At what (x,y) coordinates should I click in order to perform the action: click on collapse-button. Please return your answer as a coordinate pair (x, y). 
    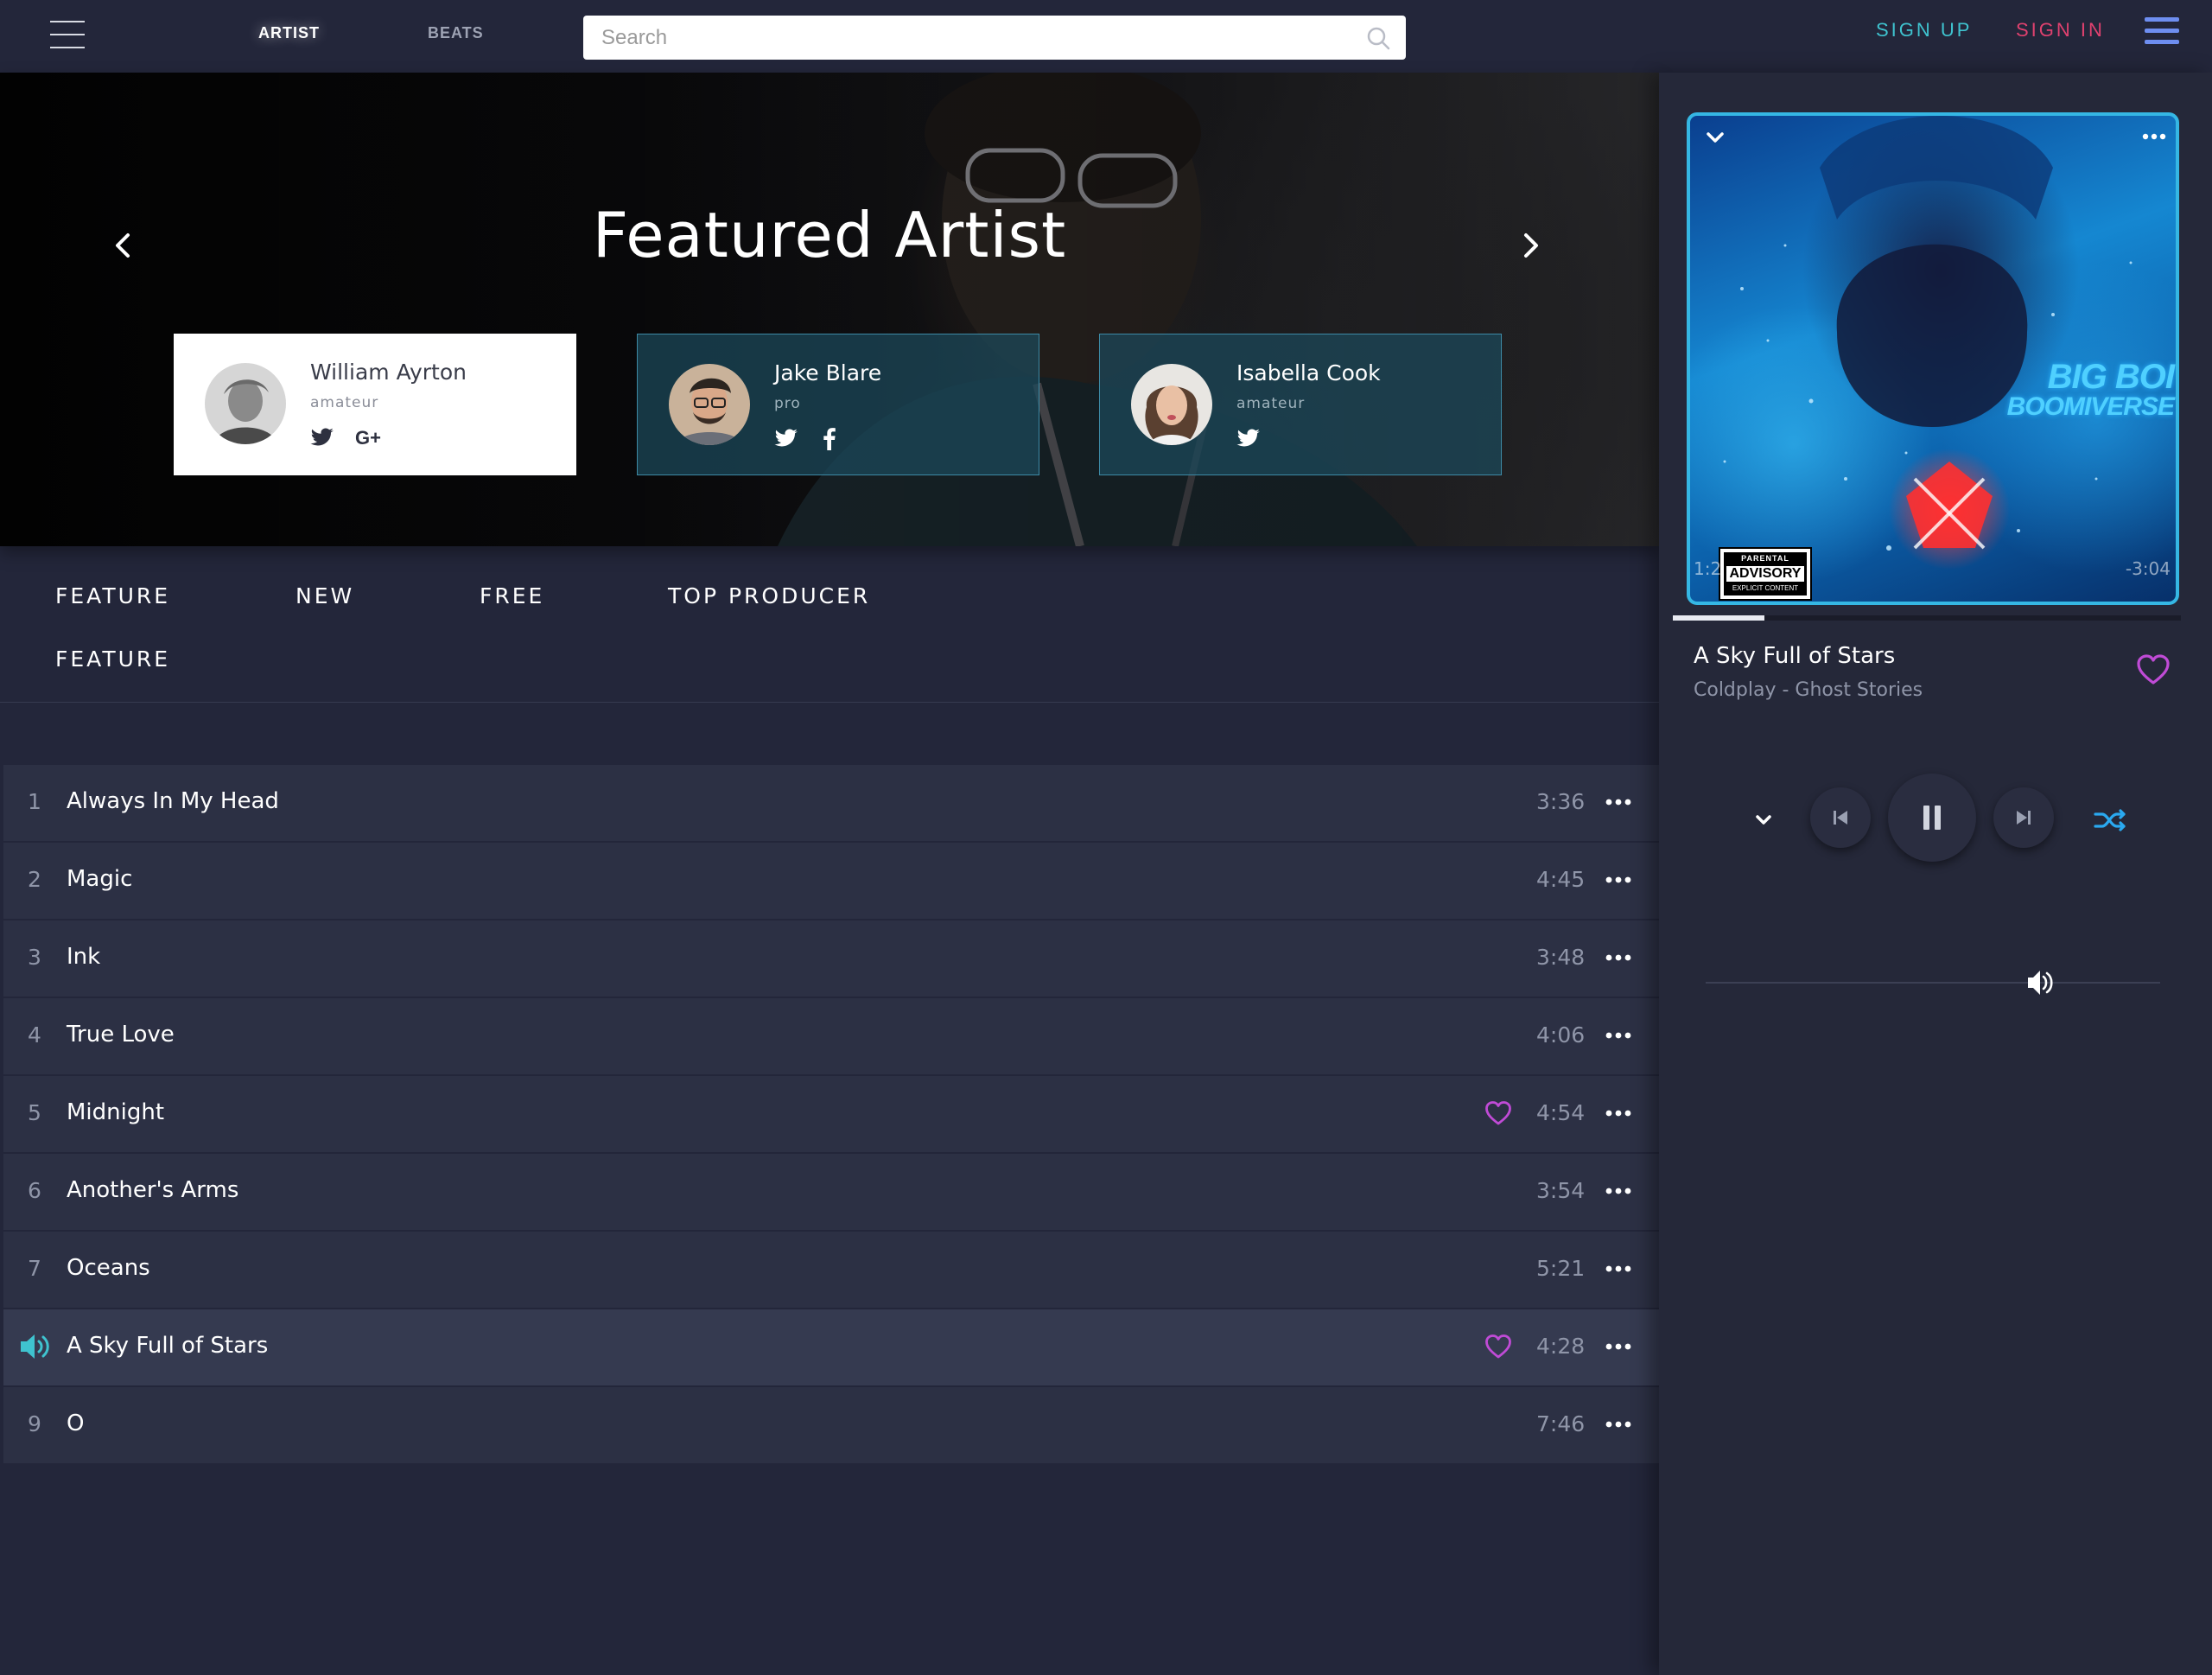
    Looking at the image, I should click on (1763, 820).